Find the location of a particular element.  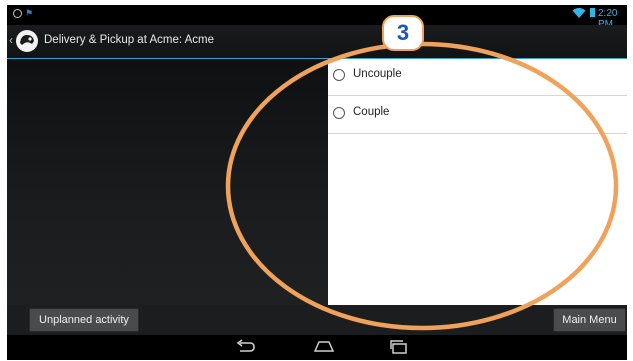

recent-apps-icon is located at coordinates (399, 347).